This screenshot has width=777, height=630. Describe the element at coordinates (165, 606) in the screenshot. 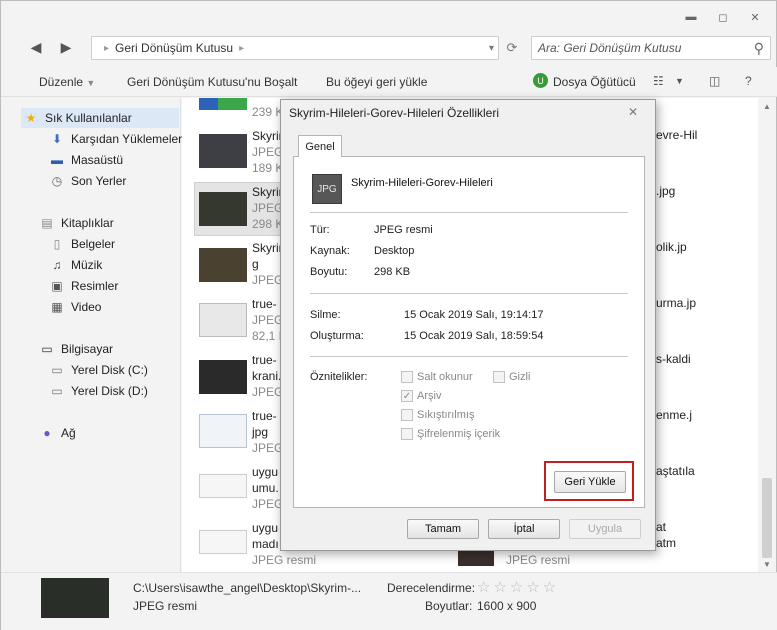

I see `selected-file-type: JPEG resmi` at that location.